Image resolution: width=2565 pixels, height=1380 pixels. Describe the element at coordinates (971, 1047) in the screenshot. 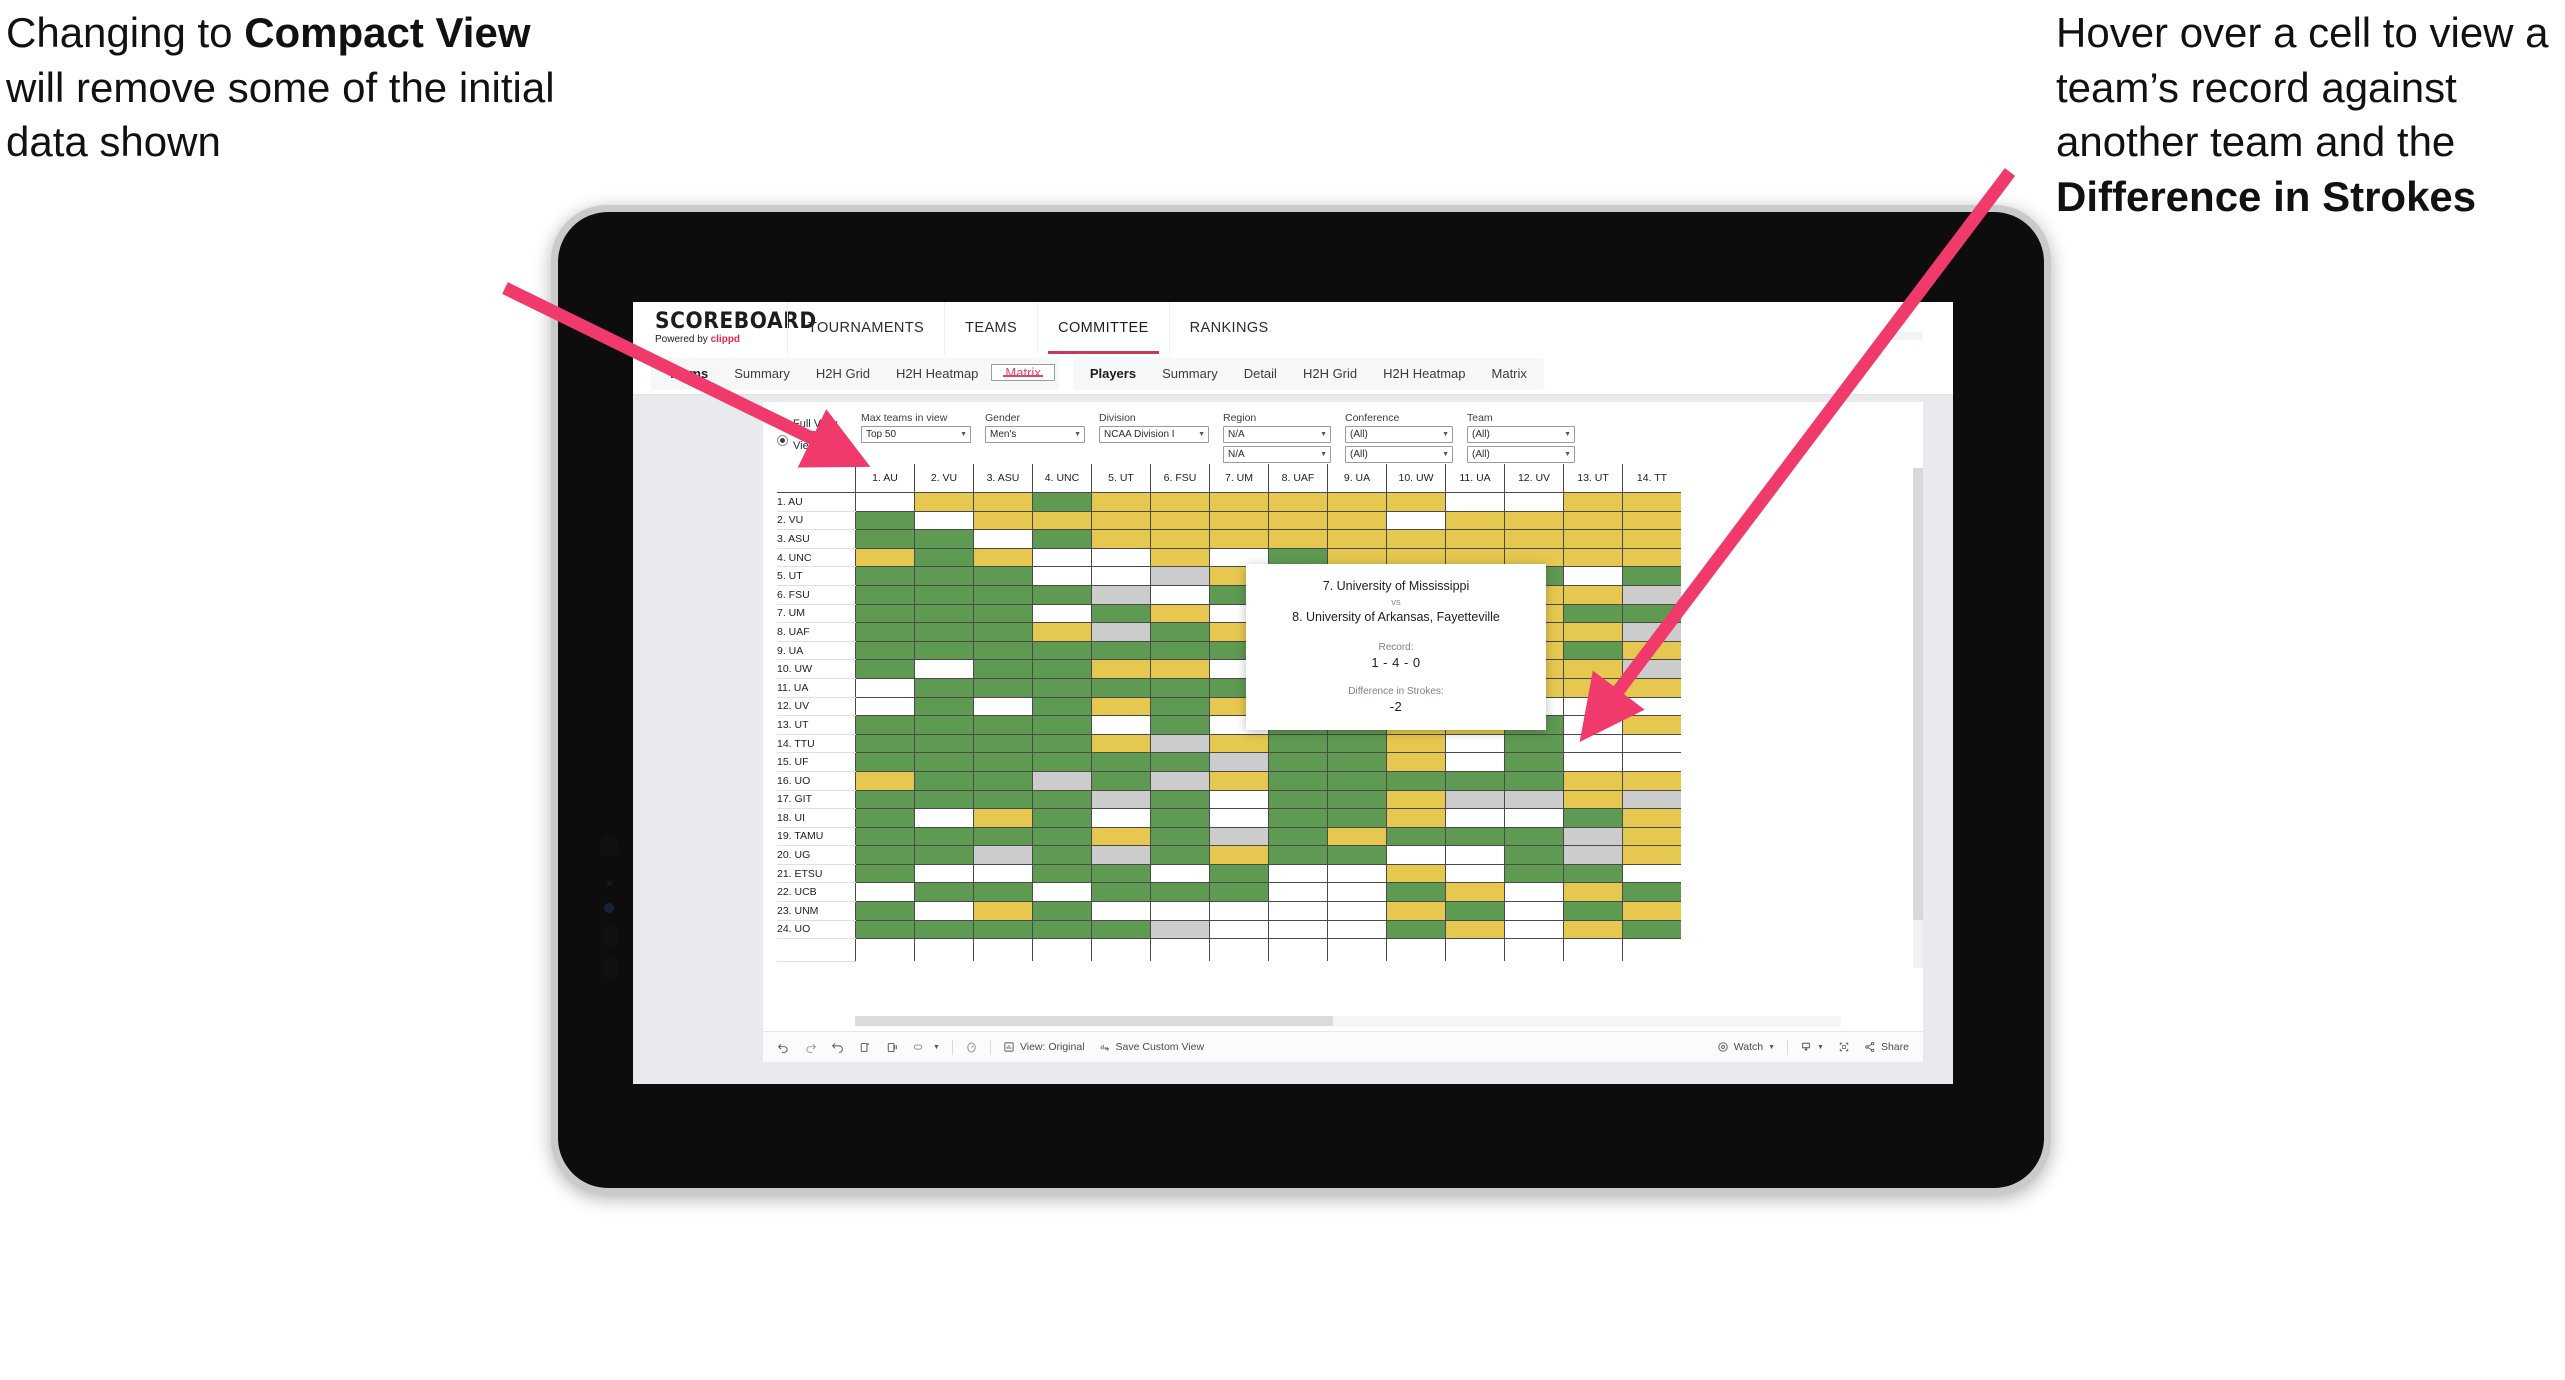

I see `pause-auto-updates-button` at that location.